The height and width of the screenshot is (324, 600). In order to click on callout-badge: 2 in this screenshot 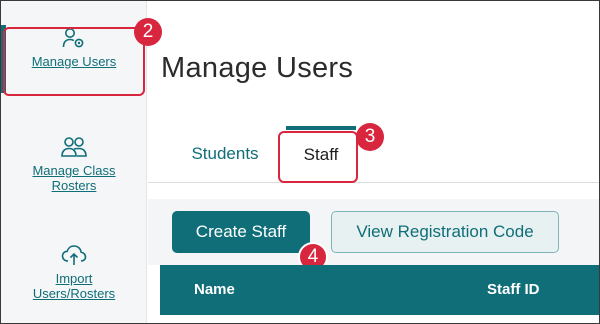, I will do `click(148, 32)`.